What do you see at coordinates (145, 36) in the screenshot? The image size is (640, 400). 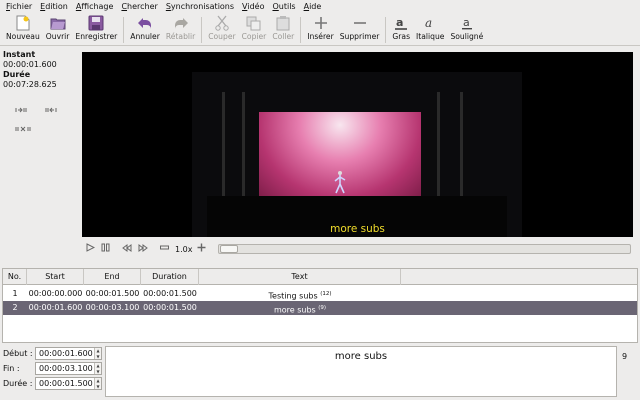 I see `undo-label: Annuler` at bounding box center [145, 36].